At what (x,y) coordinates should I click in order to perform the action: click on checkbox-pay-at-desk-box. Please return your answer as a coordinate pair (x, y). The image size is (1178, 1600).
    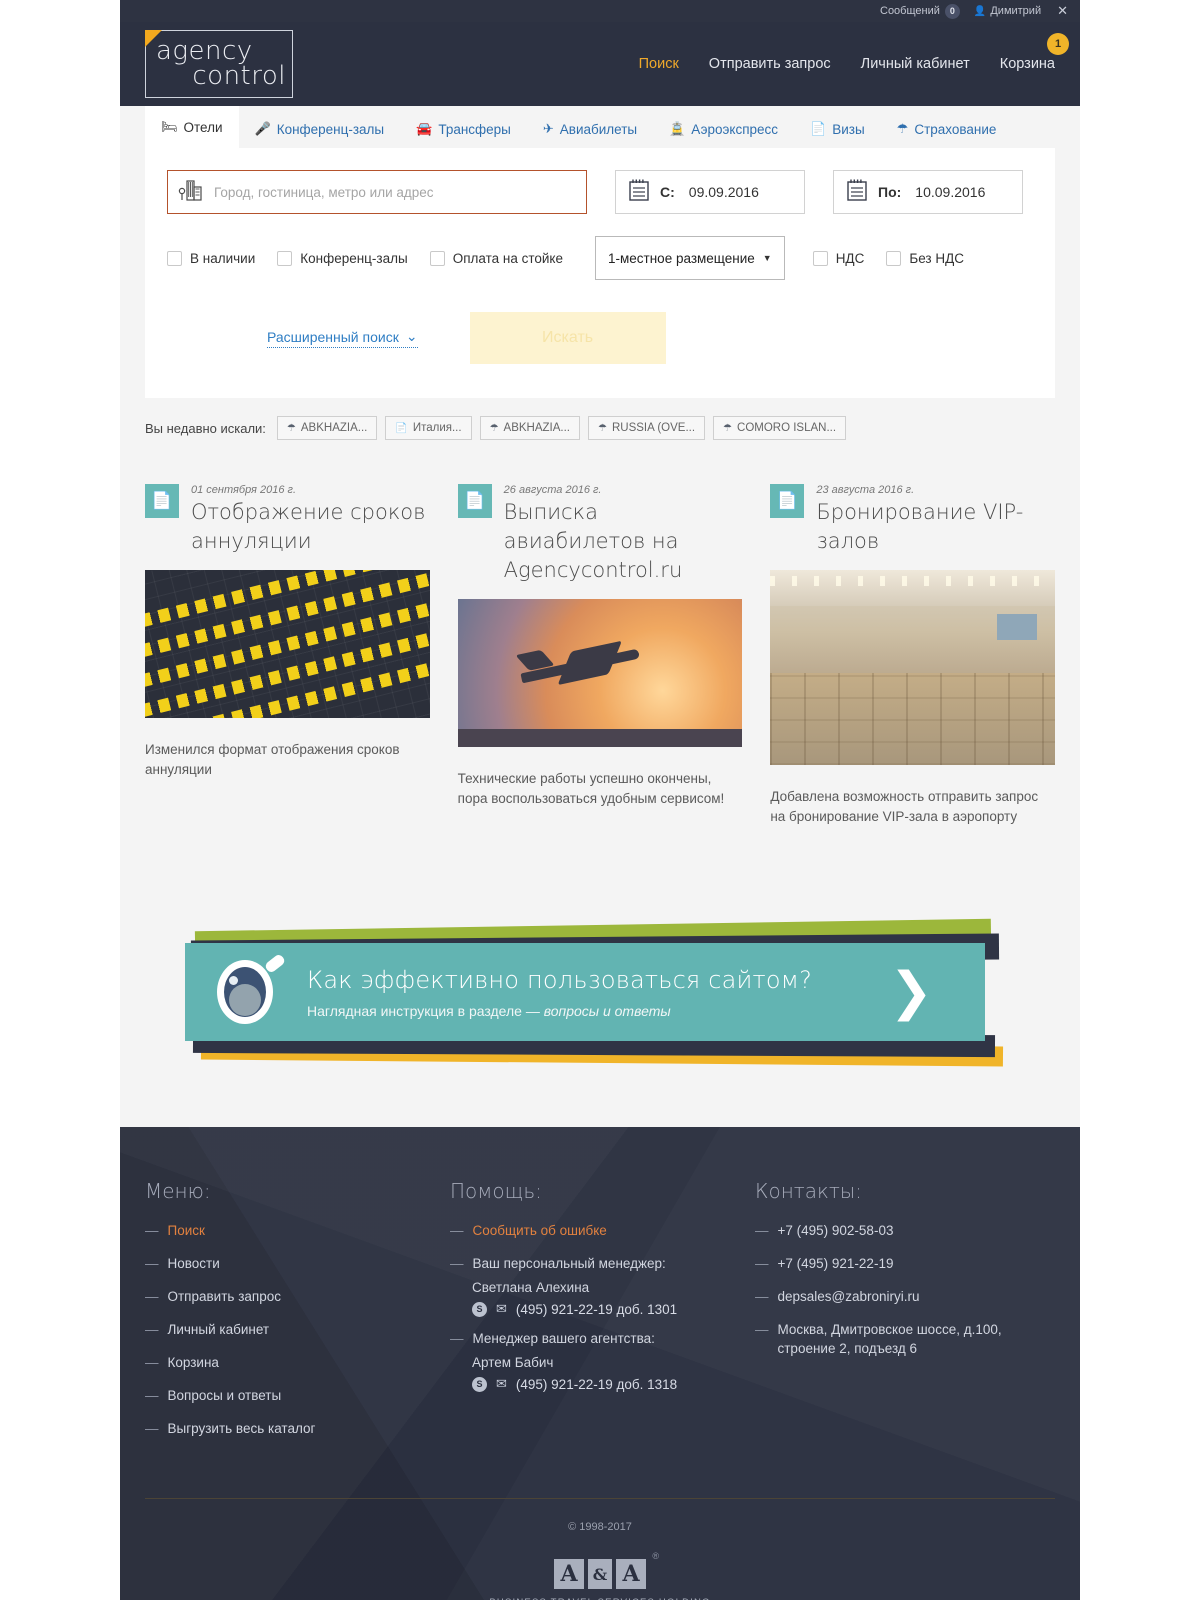
    Looking at the image, I should click on (437, 258).